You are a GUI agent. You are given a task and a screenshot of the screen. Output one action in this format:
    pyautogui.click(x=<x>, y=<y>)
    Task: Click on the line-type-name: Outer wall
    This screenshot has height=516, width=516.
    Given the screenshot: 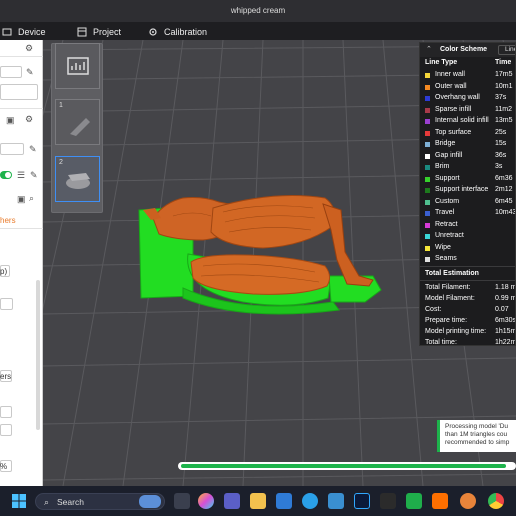 What is the action you would take?
    pyautogui.click(x=451, y=86)
    